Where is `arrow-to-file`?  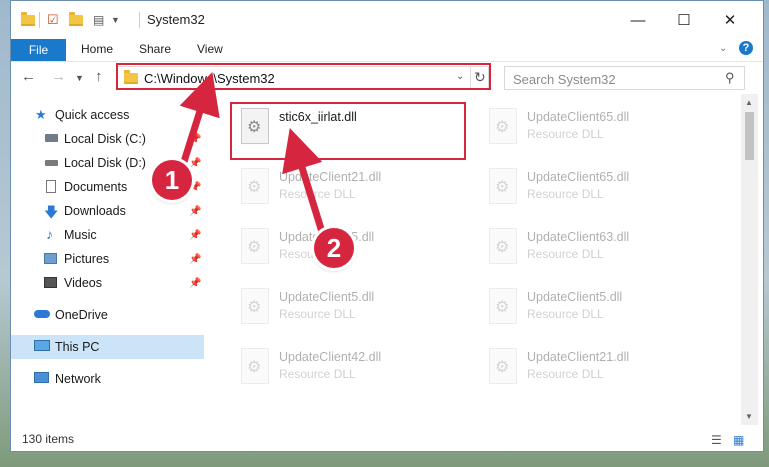 arrow-to-file is located at coordinates (304, 180).